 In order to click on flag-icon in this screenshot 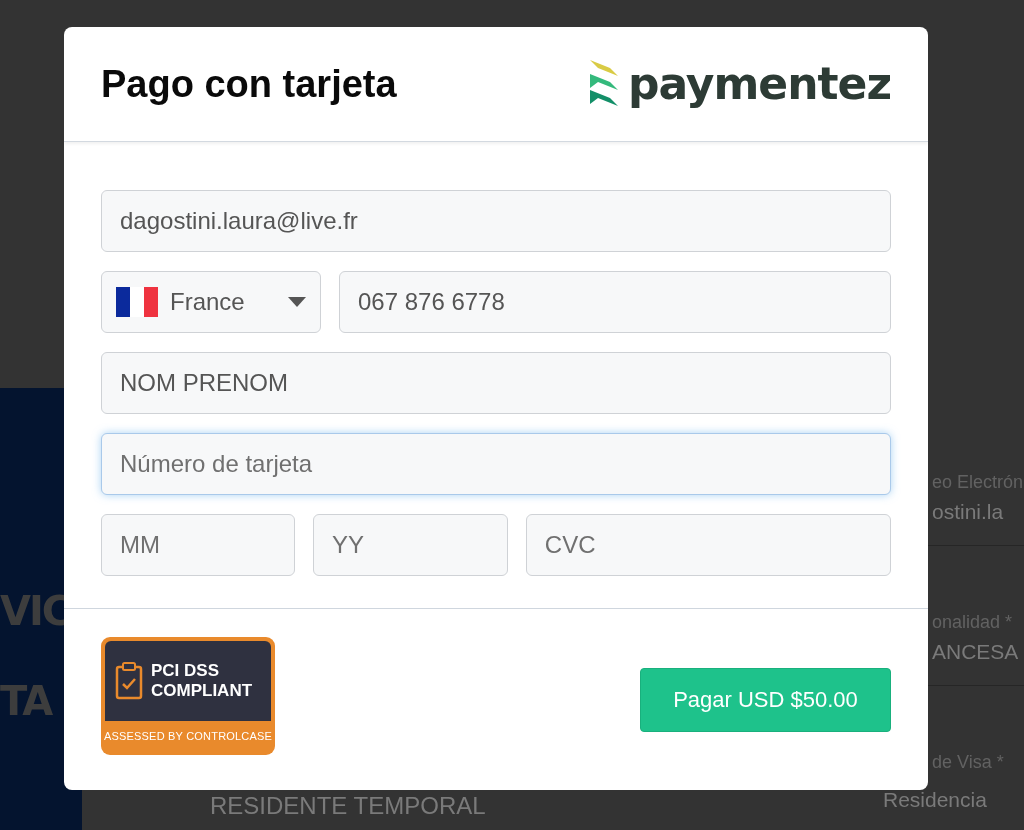, I will do `click(137, 302)`.